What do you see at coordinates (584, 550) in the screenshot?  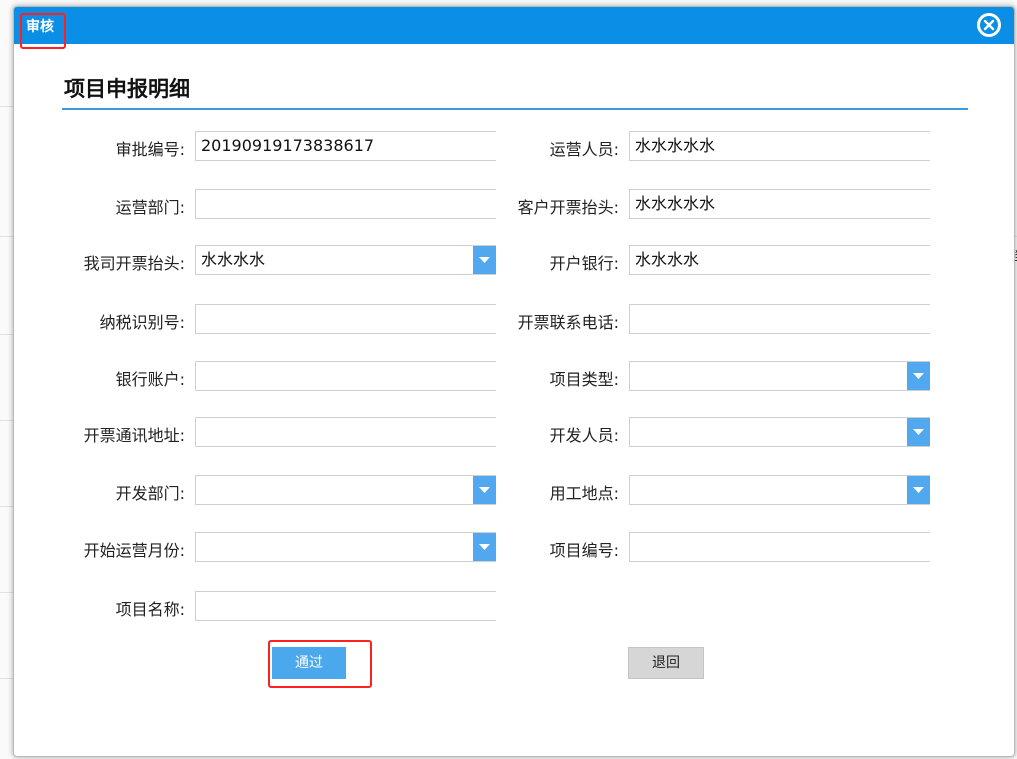 I see `right-field-label: 项目编号:` at bounding box center [584, 550].